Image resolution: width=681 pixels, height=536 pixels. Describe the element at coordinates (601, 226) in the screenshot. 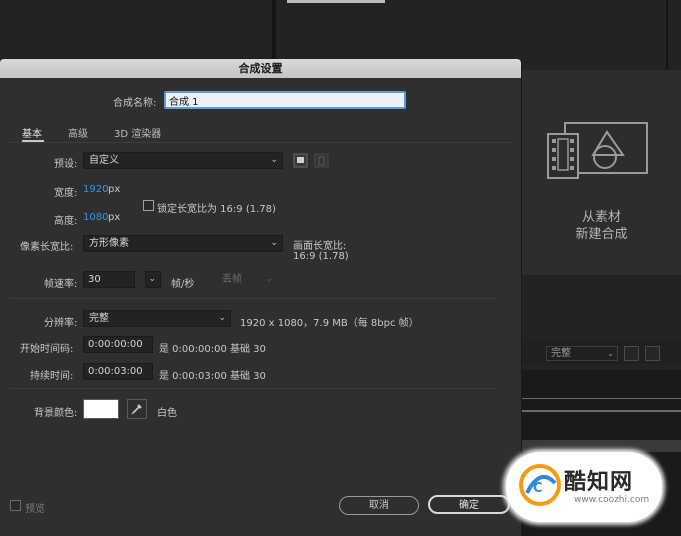

I see `new-comp-from-footage-label: 从素材 新建合成` at that location.